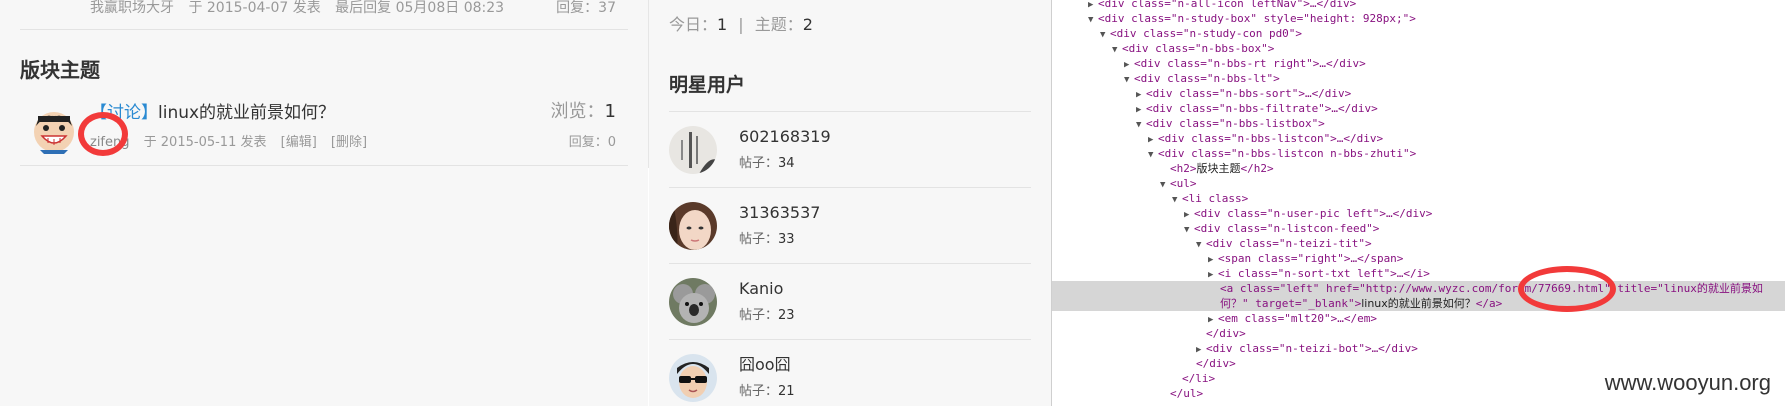 Image resolution: width=1785 pixels, height=406 pixels. Describe the element at coordinates (1215, 198) in the screenshot. I see `dom-node-text: <li class>` at that location.